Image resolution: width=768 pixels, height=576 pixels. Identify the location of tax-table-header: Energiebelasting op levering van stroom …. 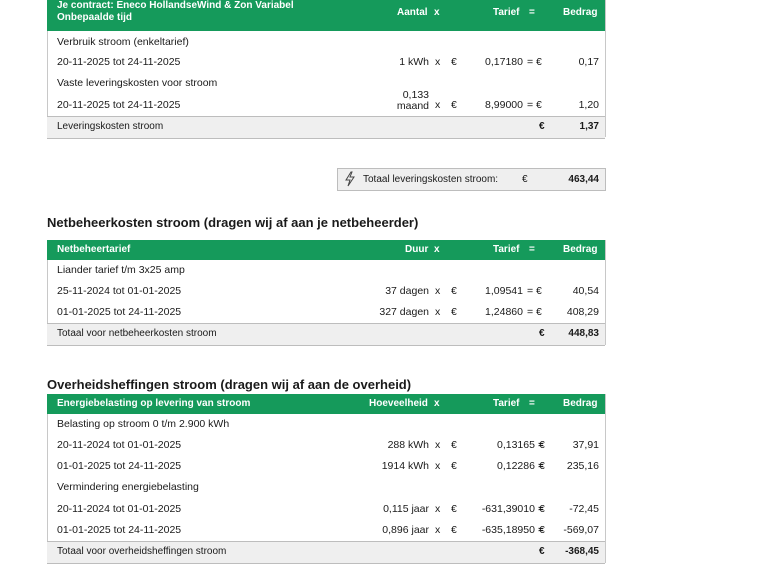
(326, 404).